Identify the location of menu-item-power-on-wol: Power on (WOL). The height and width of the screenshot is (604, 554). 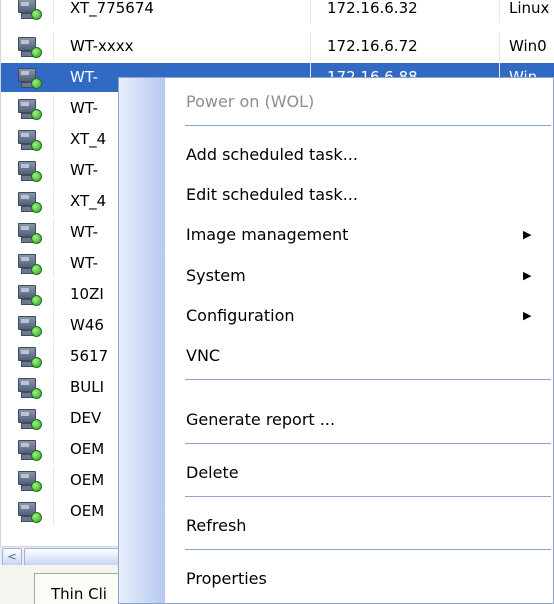
(359, 102).